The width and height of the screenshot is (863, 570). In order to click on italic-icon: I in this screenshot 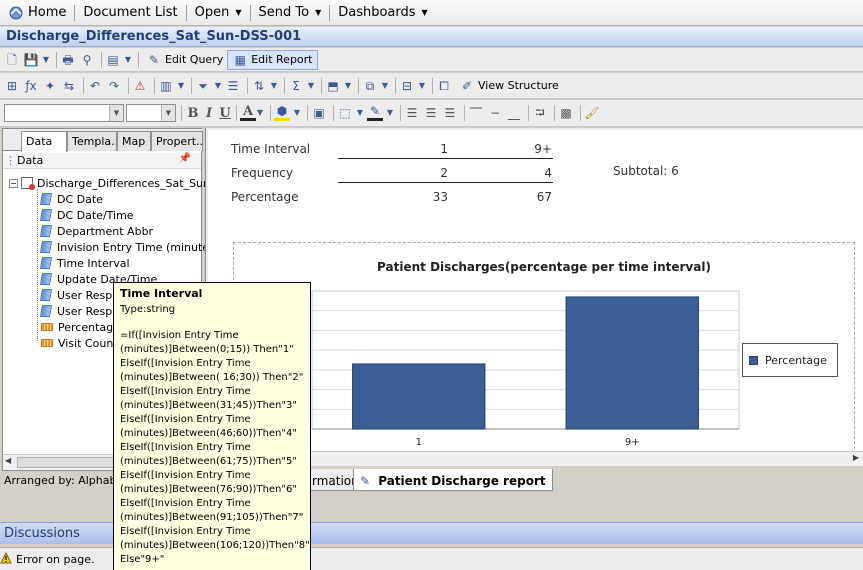, I will do `click(209, 113)`.